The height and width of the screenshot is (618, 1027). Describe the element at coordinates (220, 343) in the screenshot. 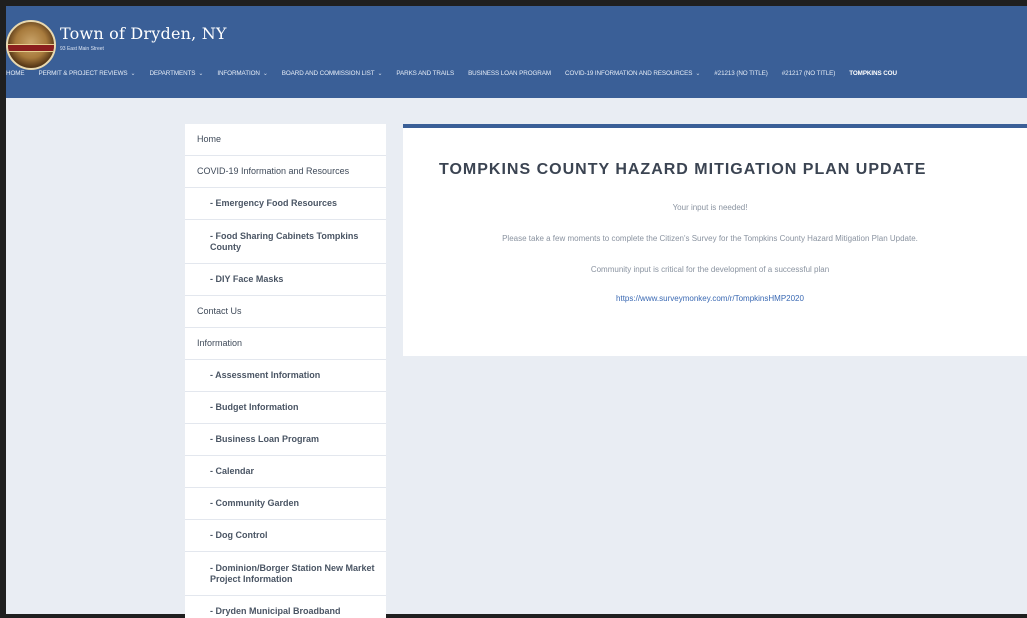

I see `sidebar-item-label: Information` at that location.